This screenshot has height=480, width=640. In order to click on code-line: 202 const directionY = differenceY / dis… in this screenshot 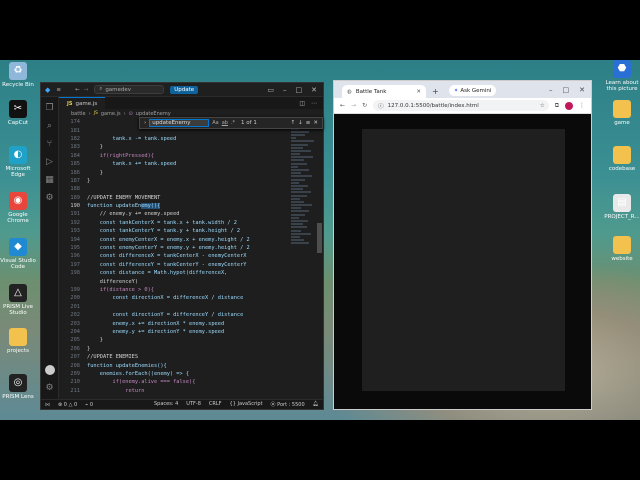, I will do `click(182, 315)`.